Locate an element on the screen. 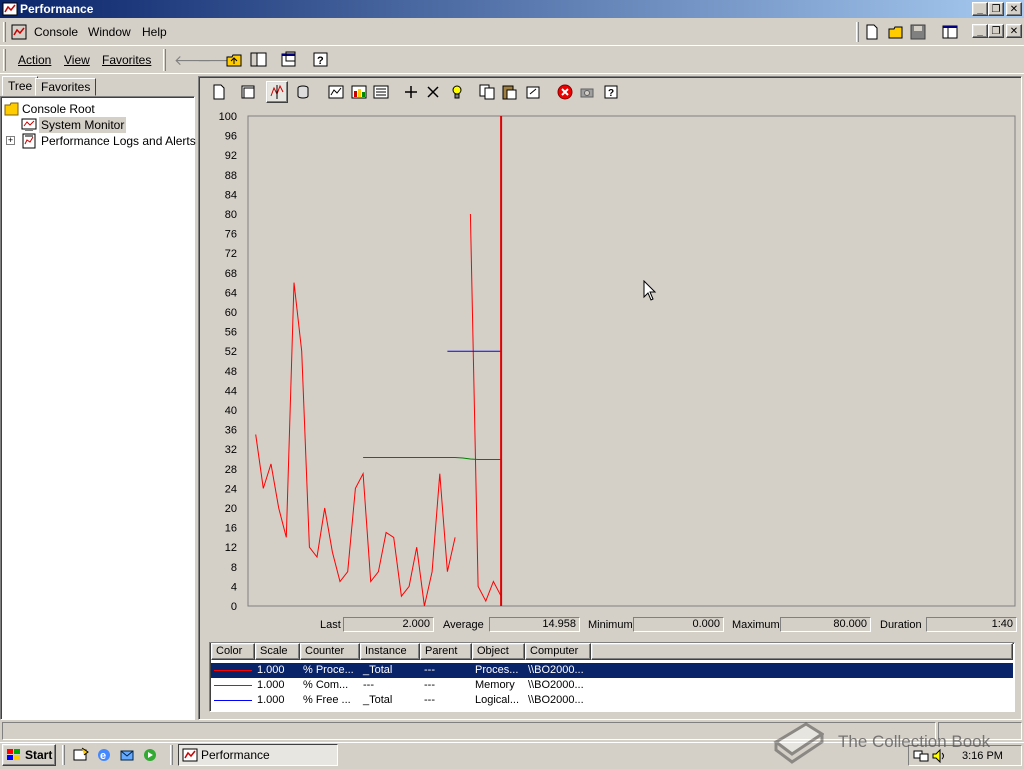 This screenshot has width=1024, height=769. properties-icon is located at coordinates (289, 61).